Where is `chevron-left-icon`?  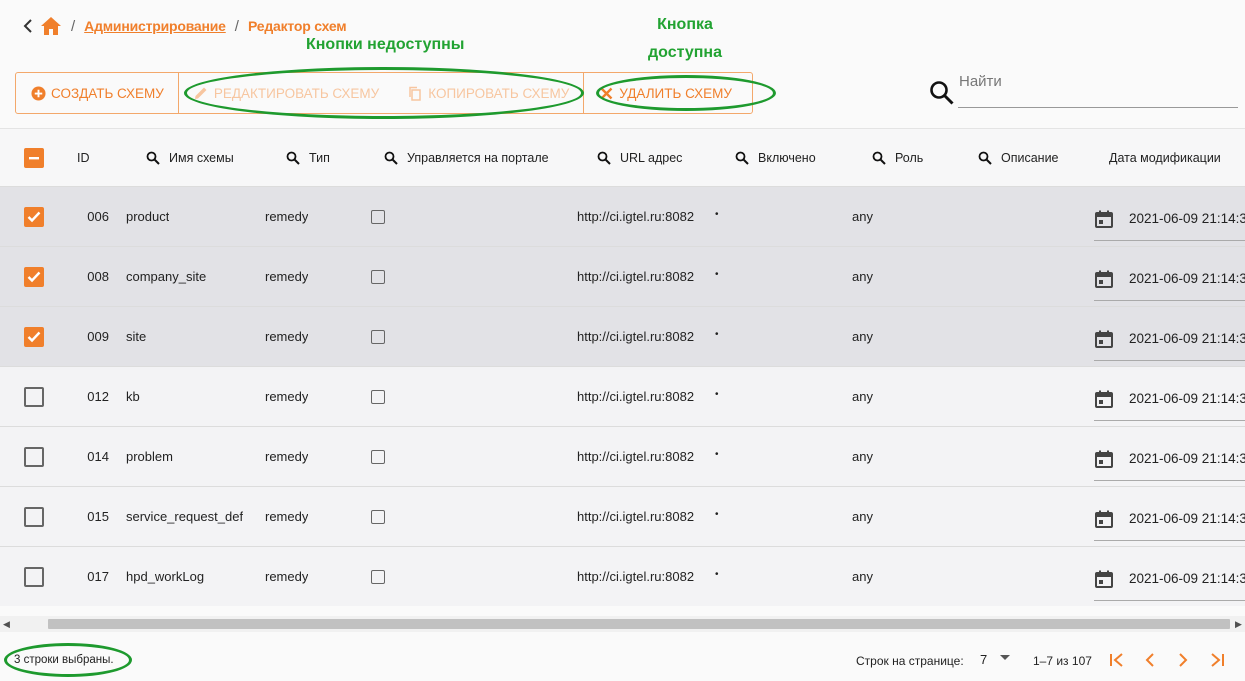
chevron-left-icon is located at coordinates (28, 26).